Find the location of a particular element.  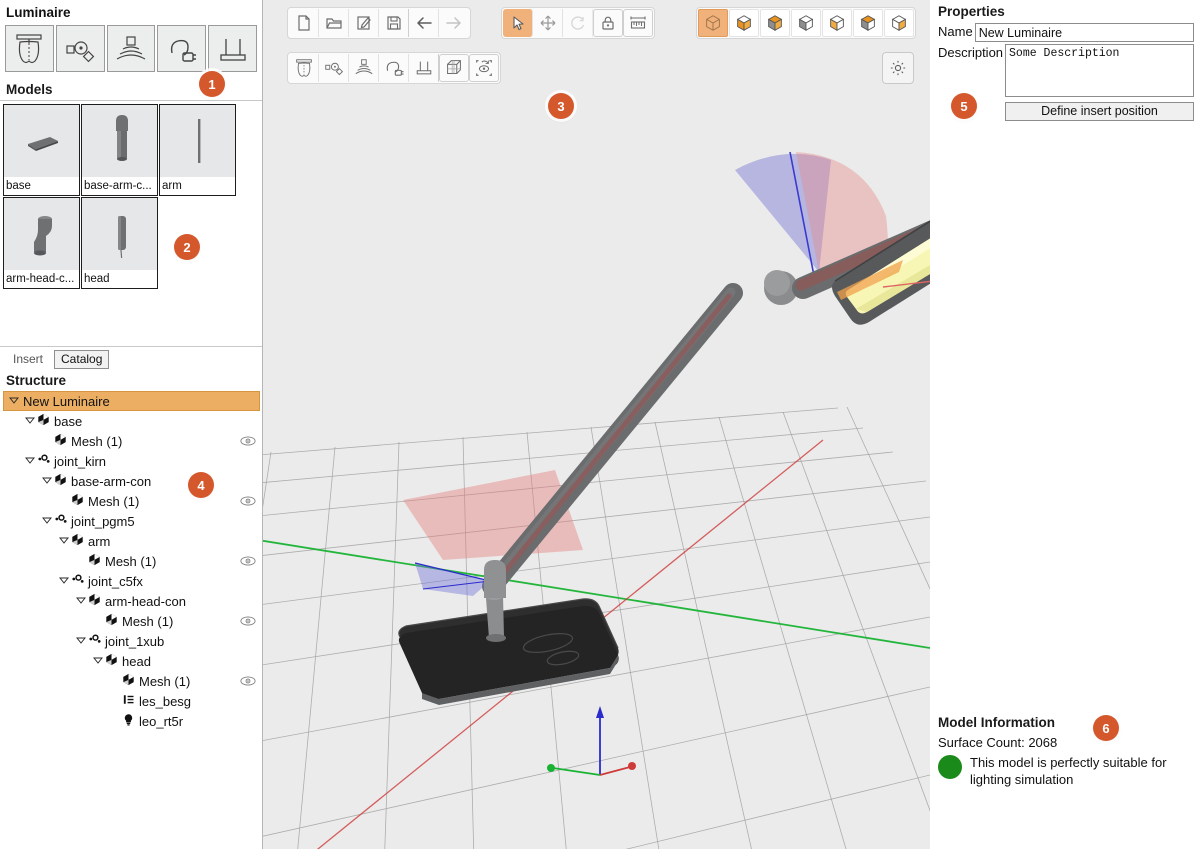

define-insert-position-button: Define insert position is located at coordinates (1099, 111).